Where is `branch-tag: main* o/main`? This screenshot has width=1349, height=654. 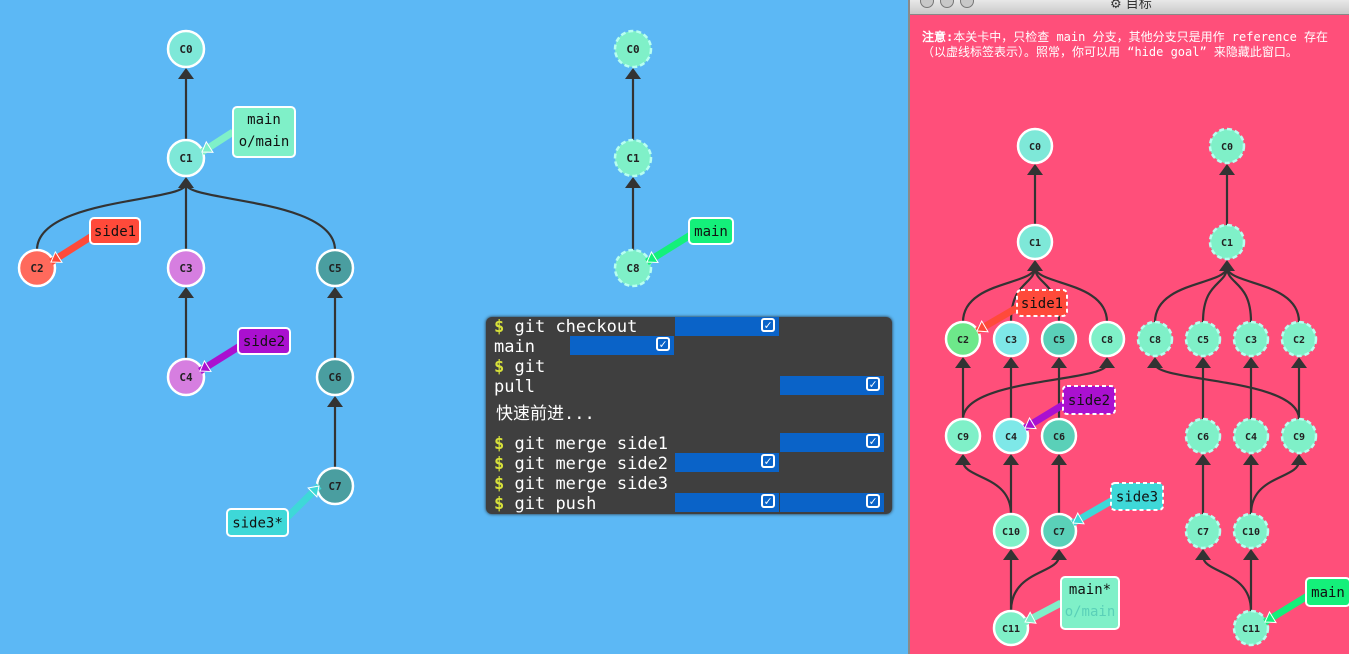 branch-tag: main* o/main is located at coordinates (1071, 603).